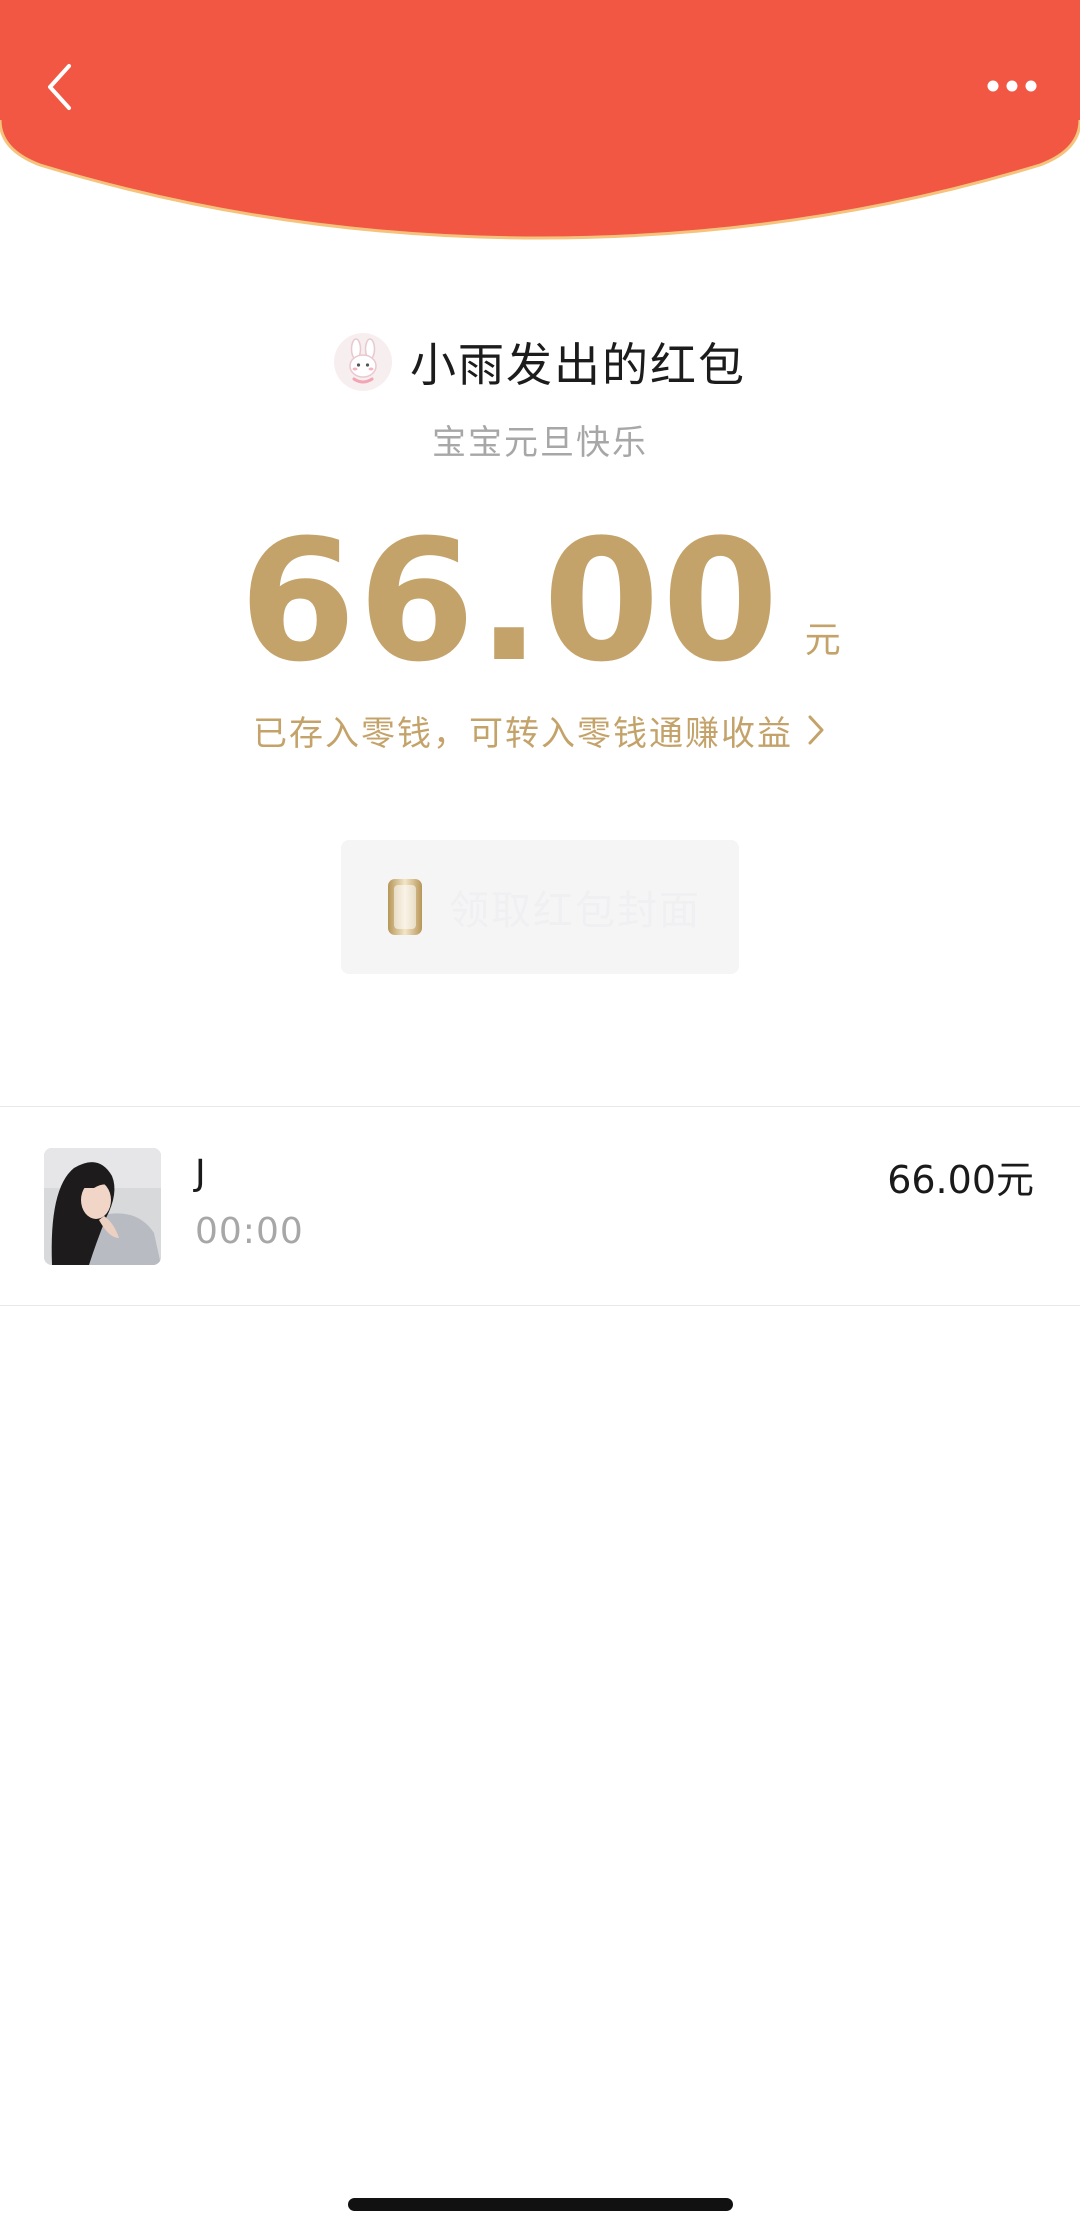  Describe the element at coordinates (363, 362) in the screenshot. I see `bunny-avatar-icon` at that location.